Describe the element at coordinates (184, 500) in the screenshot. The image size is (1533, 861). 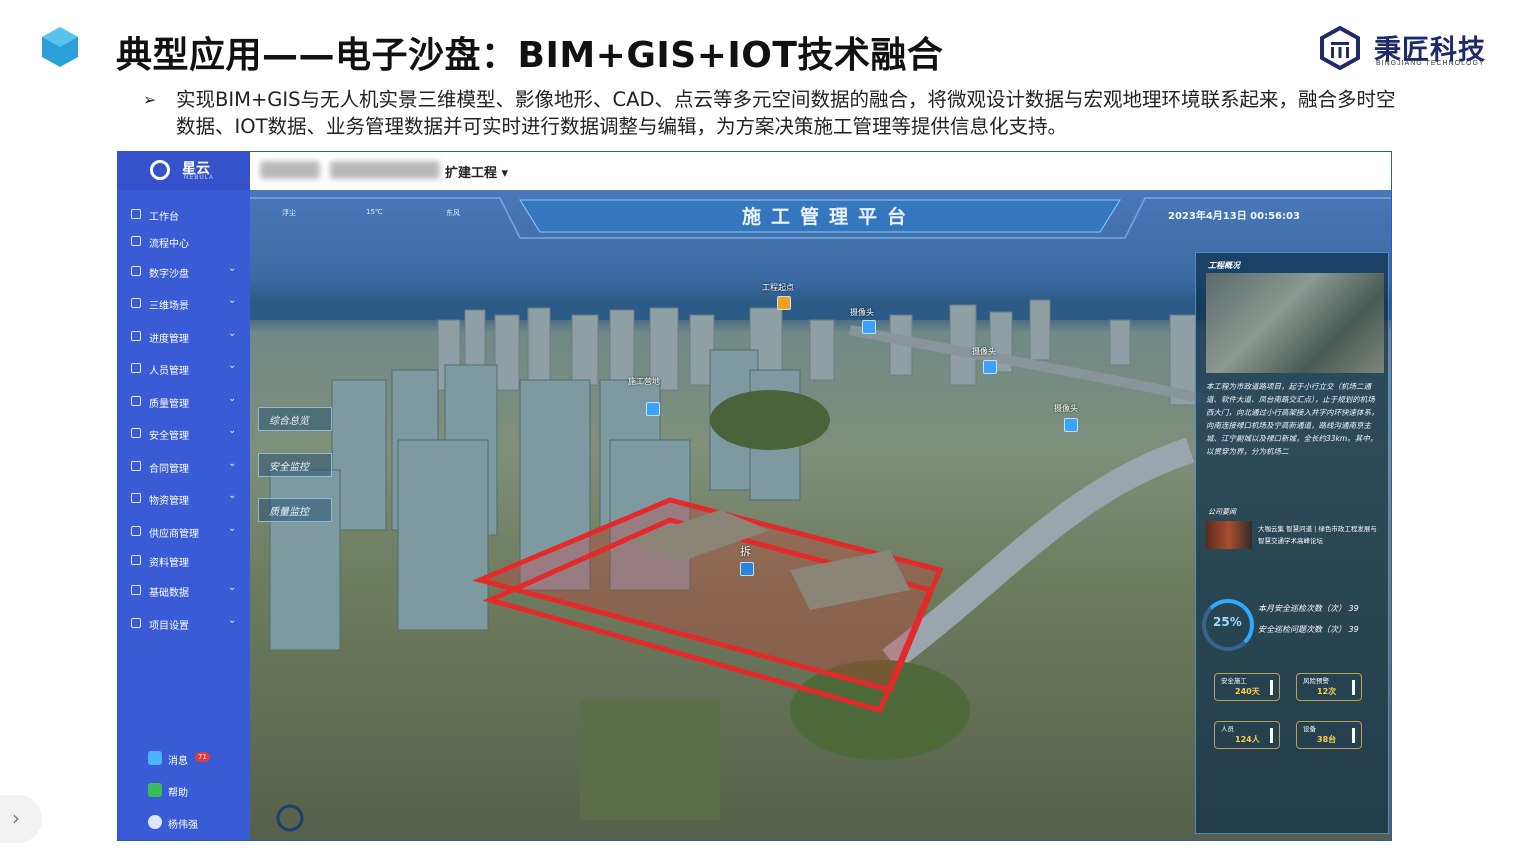
I see `sidebar-item-materials: 物资管理 ⌄` at that location.